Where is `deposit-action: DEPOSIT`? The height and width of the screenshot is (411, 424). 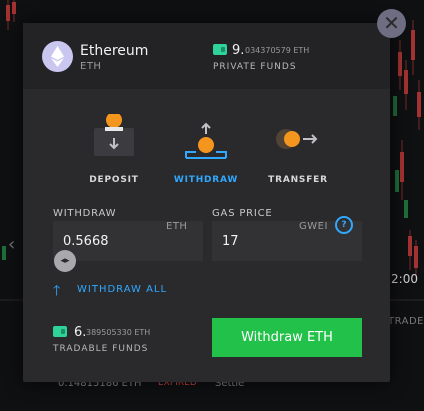
deposit-action: DEPOSIT is located at coordinates (114, 154).